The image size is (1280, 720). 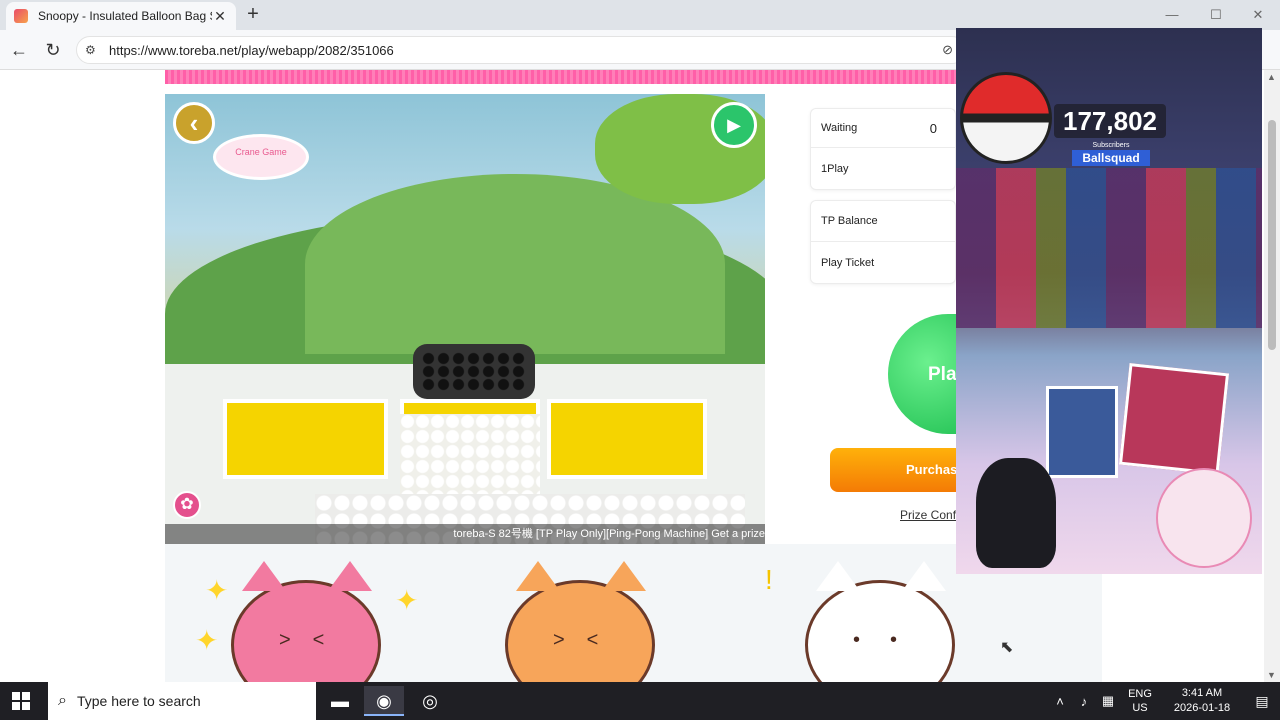 I want to click on search-icon: ⌕, so click(x=62, y=700).